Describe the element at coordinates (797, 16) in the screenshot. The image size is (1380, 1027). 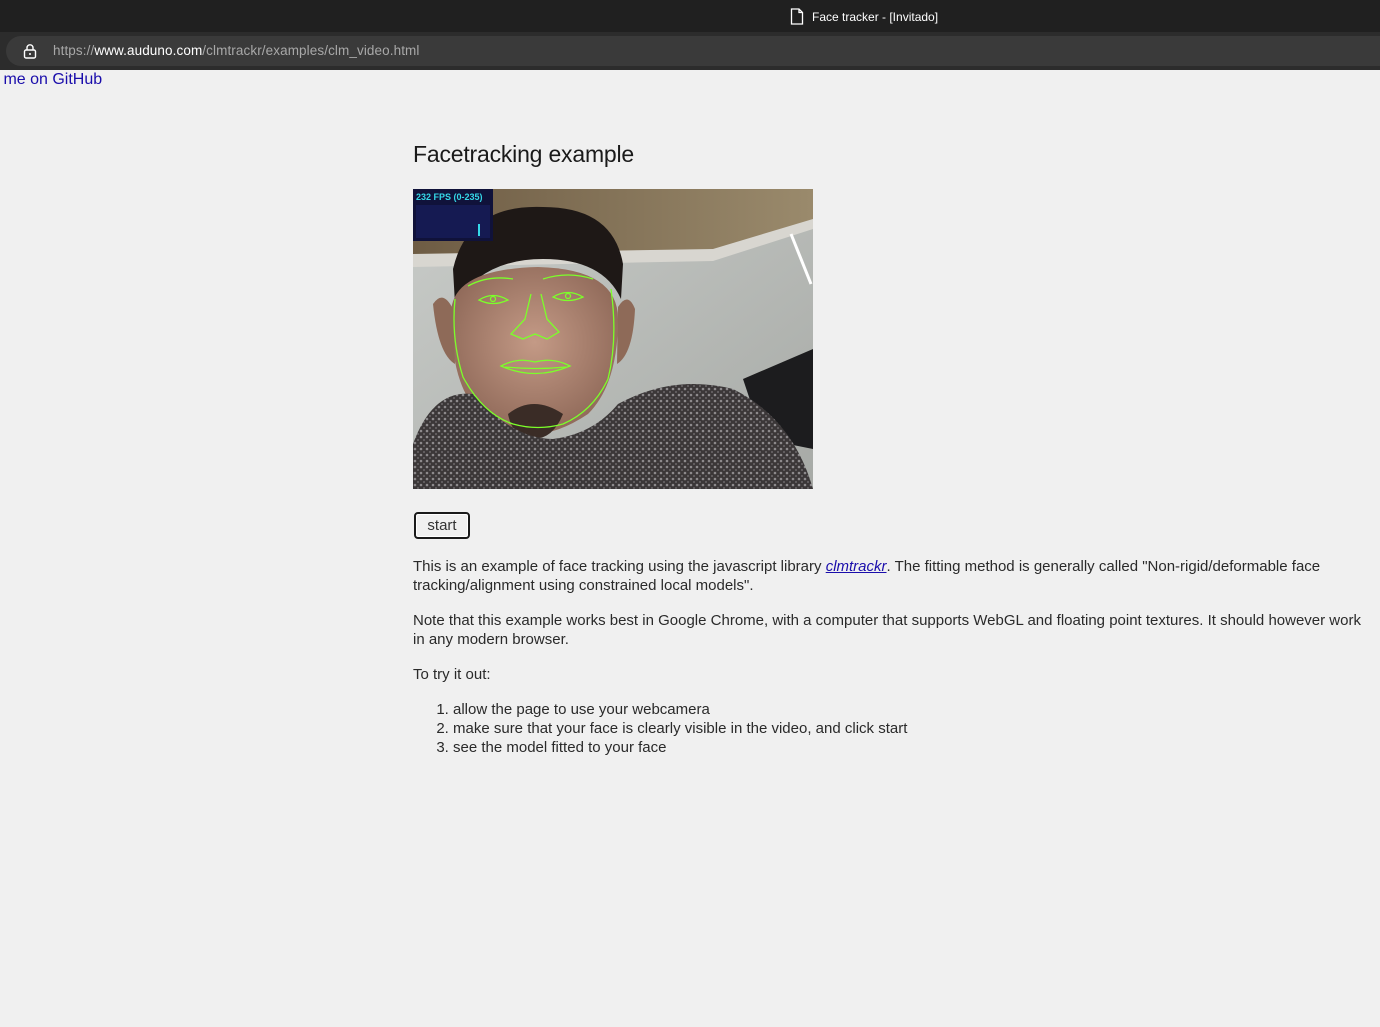
I see `document-icon` at that location.